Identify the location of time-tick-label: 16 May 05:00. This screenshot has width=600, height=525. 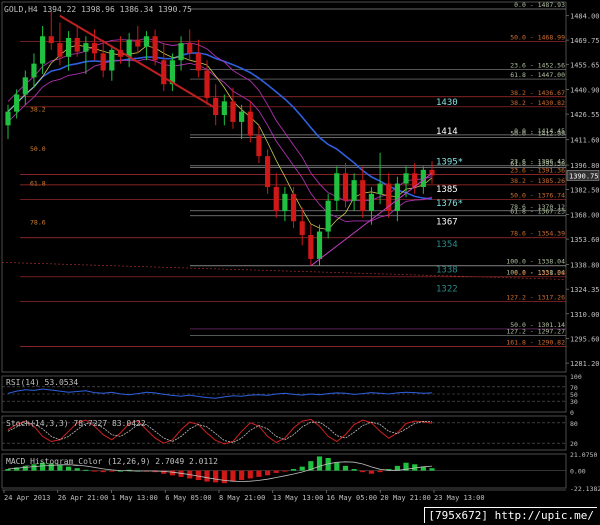
(352, 498).